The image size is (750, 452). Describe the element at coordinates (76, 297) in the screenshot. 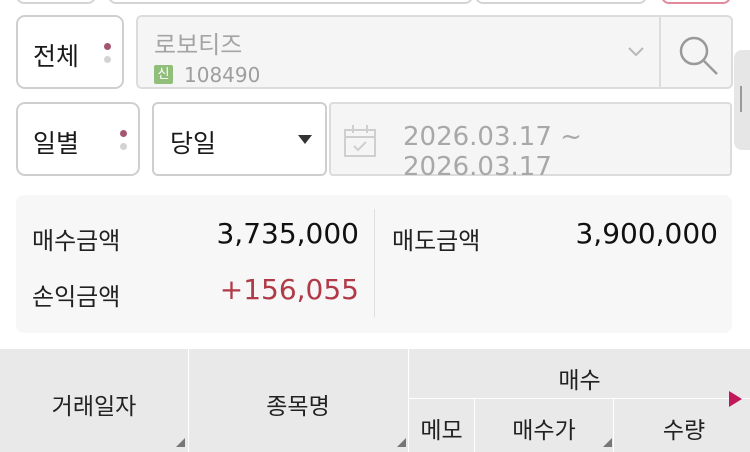

I see `pnl-label: 손익금액` at that location.